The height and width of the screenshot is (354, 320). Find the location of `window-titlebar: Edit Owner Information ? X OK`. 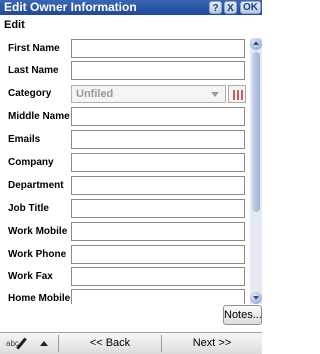

window-titlebar: Edit Owner Information ? X OK is located at coordinates (131, 7).